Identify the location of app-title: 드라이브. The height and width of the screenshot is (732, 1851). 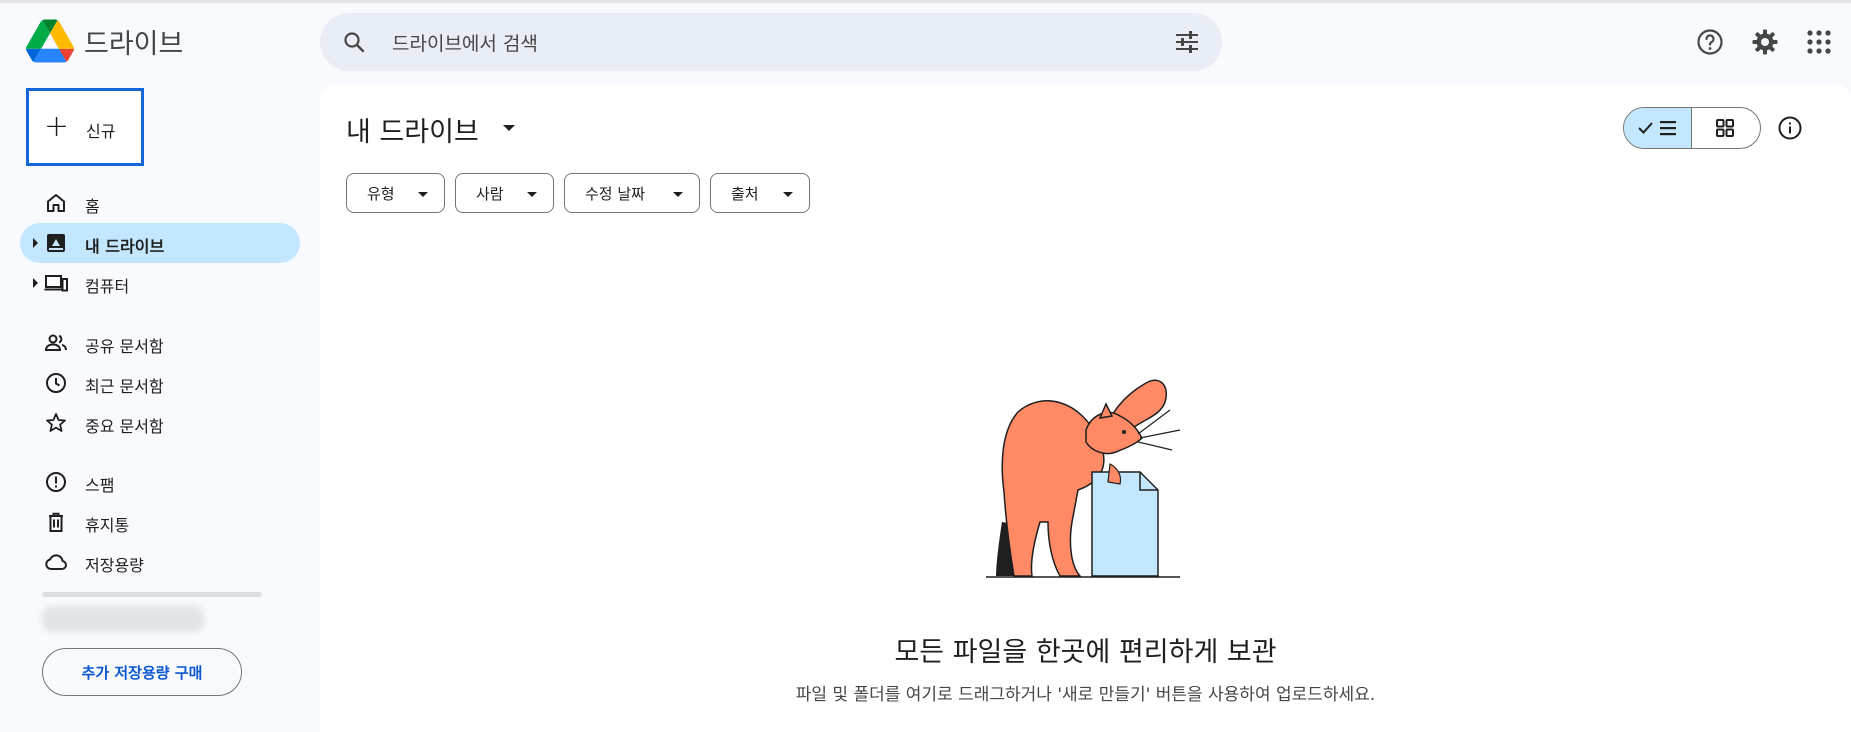
(133, 41).